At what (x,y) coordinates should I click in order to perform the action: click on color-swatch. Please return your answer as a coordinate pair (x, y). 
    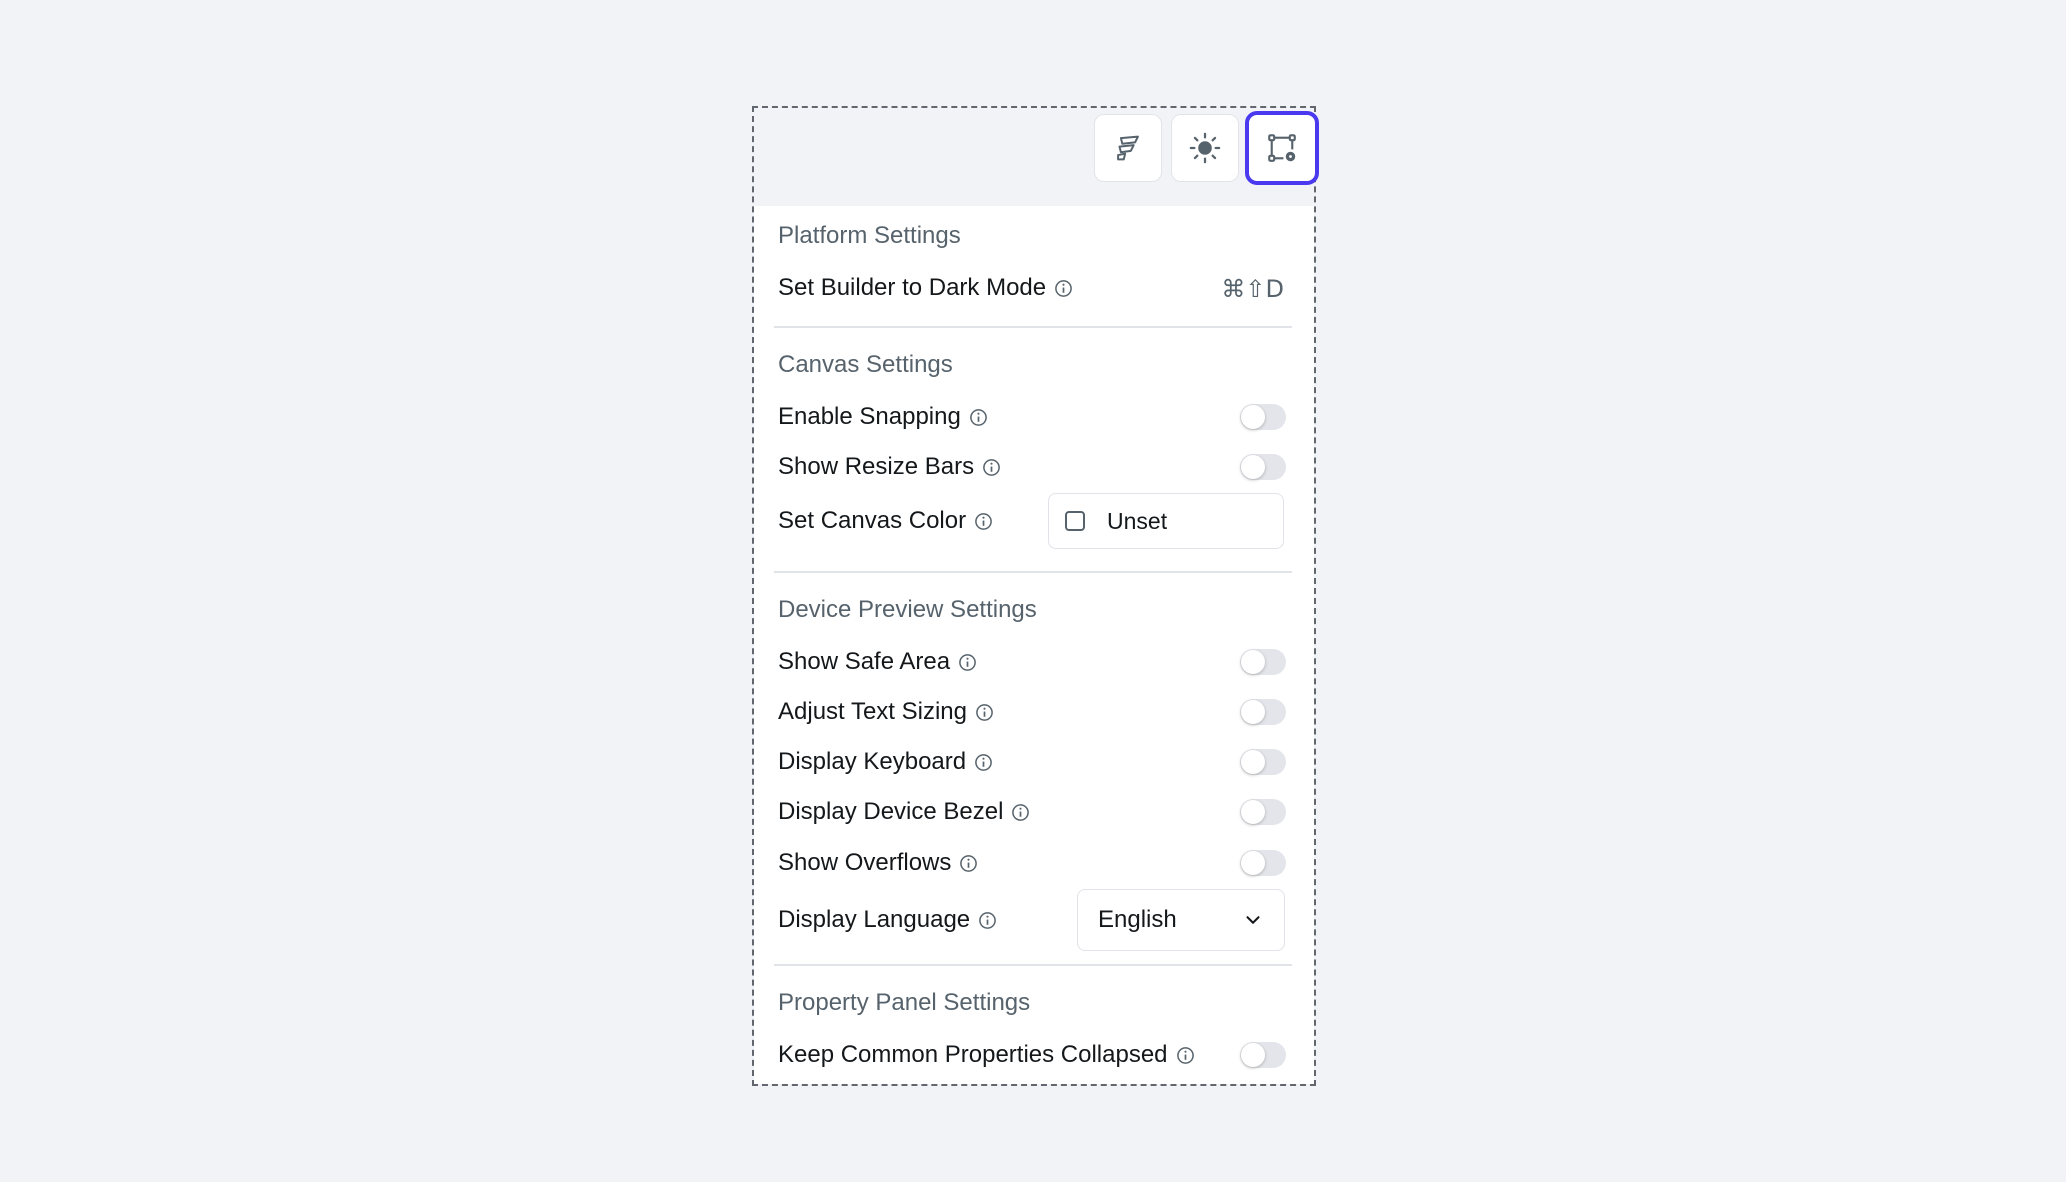
    Looking at the image, I should click on (1075, 521).